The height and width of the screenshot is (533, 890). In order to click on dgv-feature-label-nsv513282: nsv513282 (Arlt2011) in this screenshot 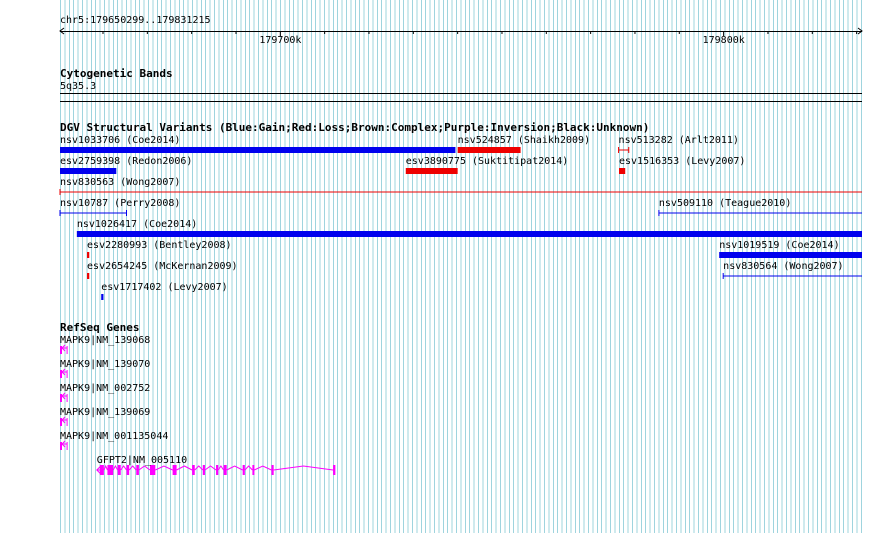, I will do `click(679, 140)`.